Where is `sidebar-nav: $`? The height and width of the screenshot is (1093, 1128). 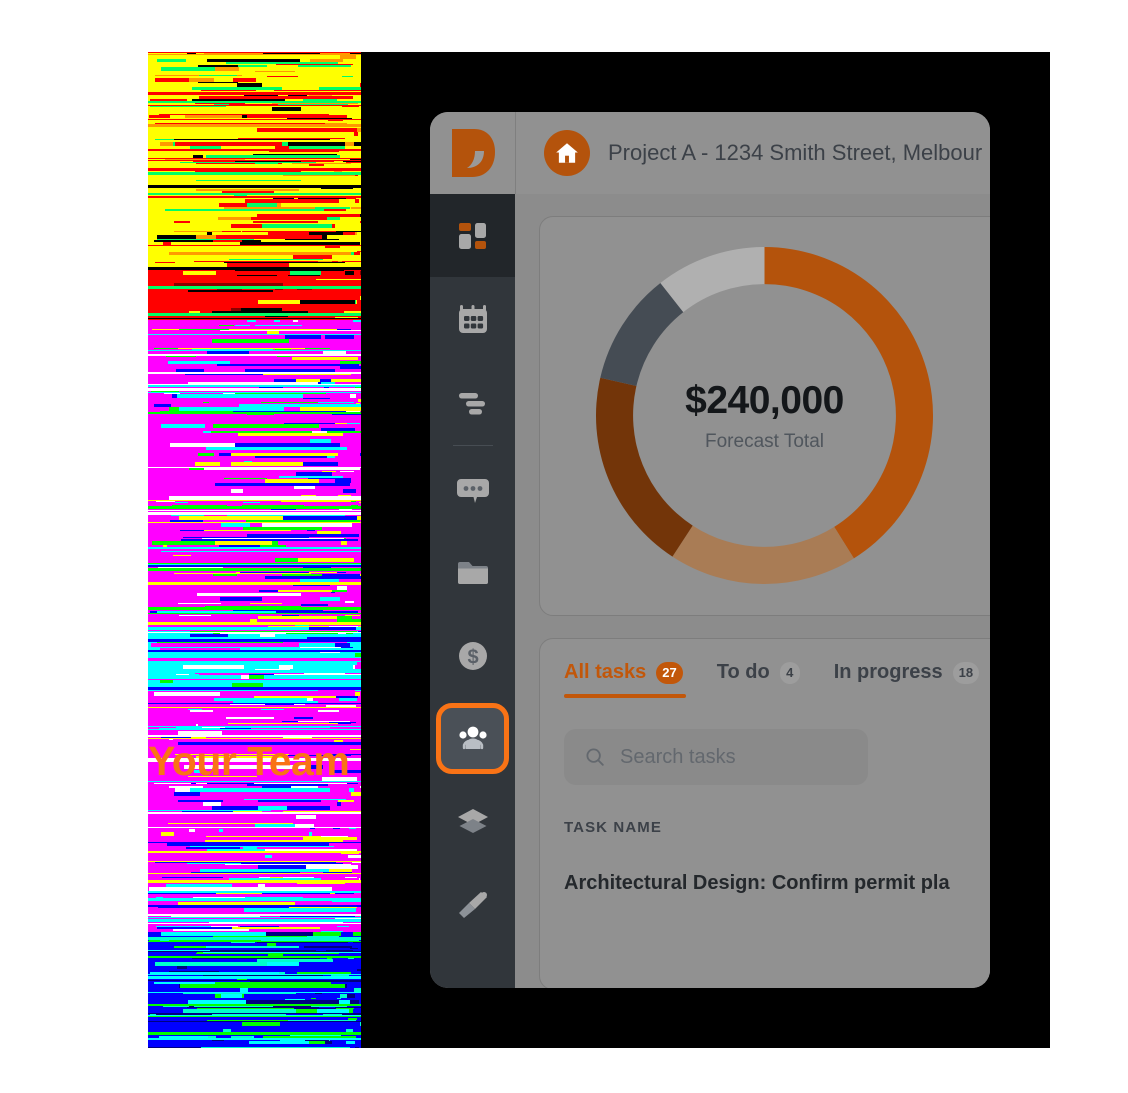 sidebar-nav: $ is located at coordinates (472, 591).